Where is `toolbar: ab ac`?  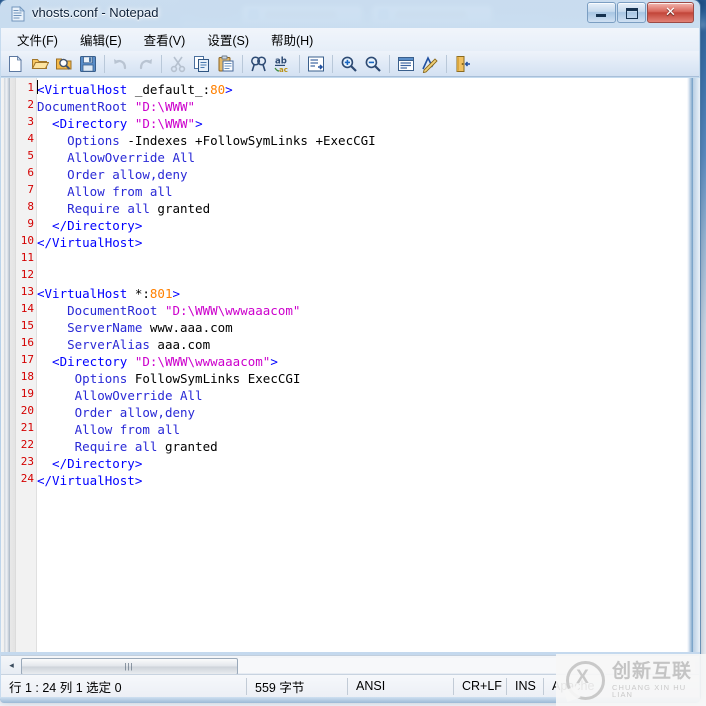
toolbar: ab ac is located at coordinates (350, 64).